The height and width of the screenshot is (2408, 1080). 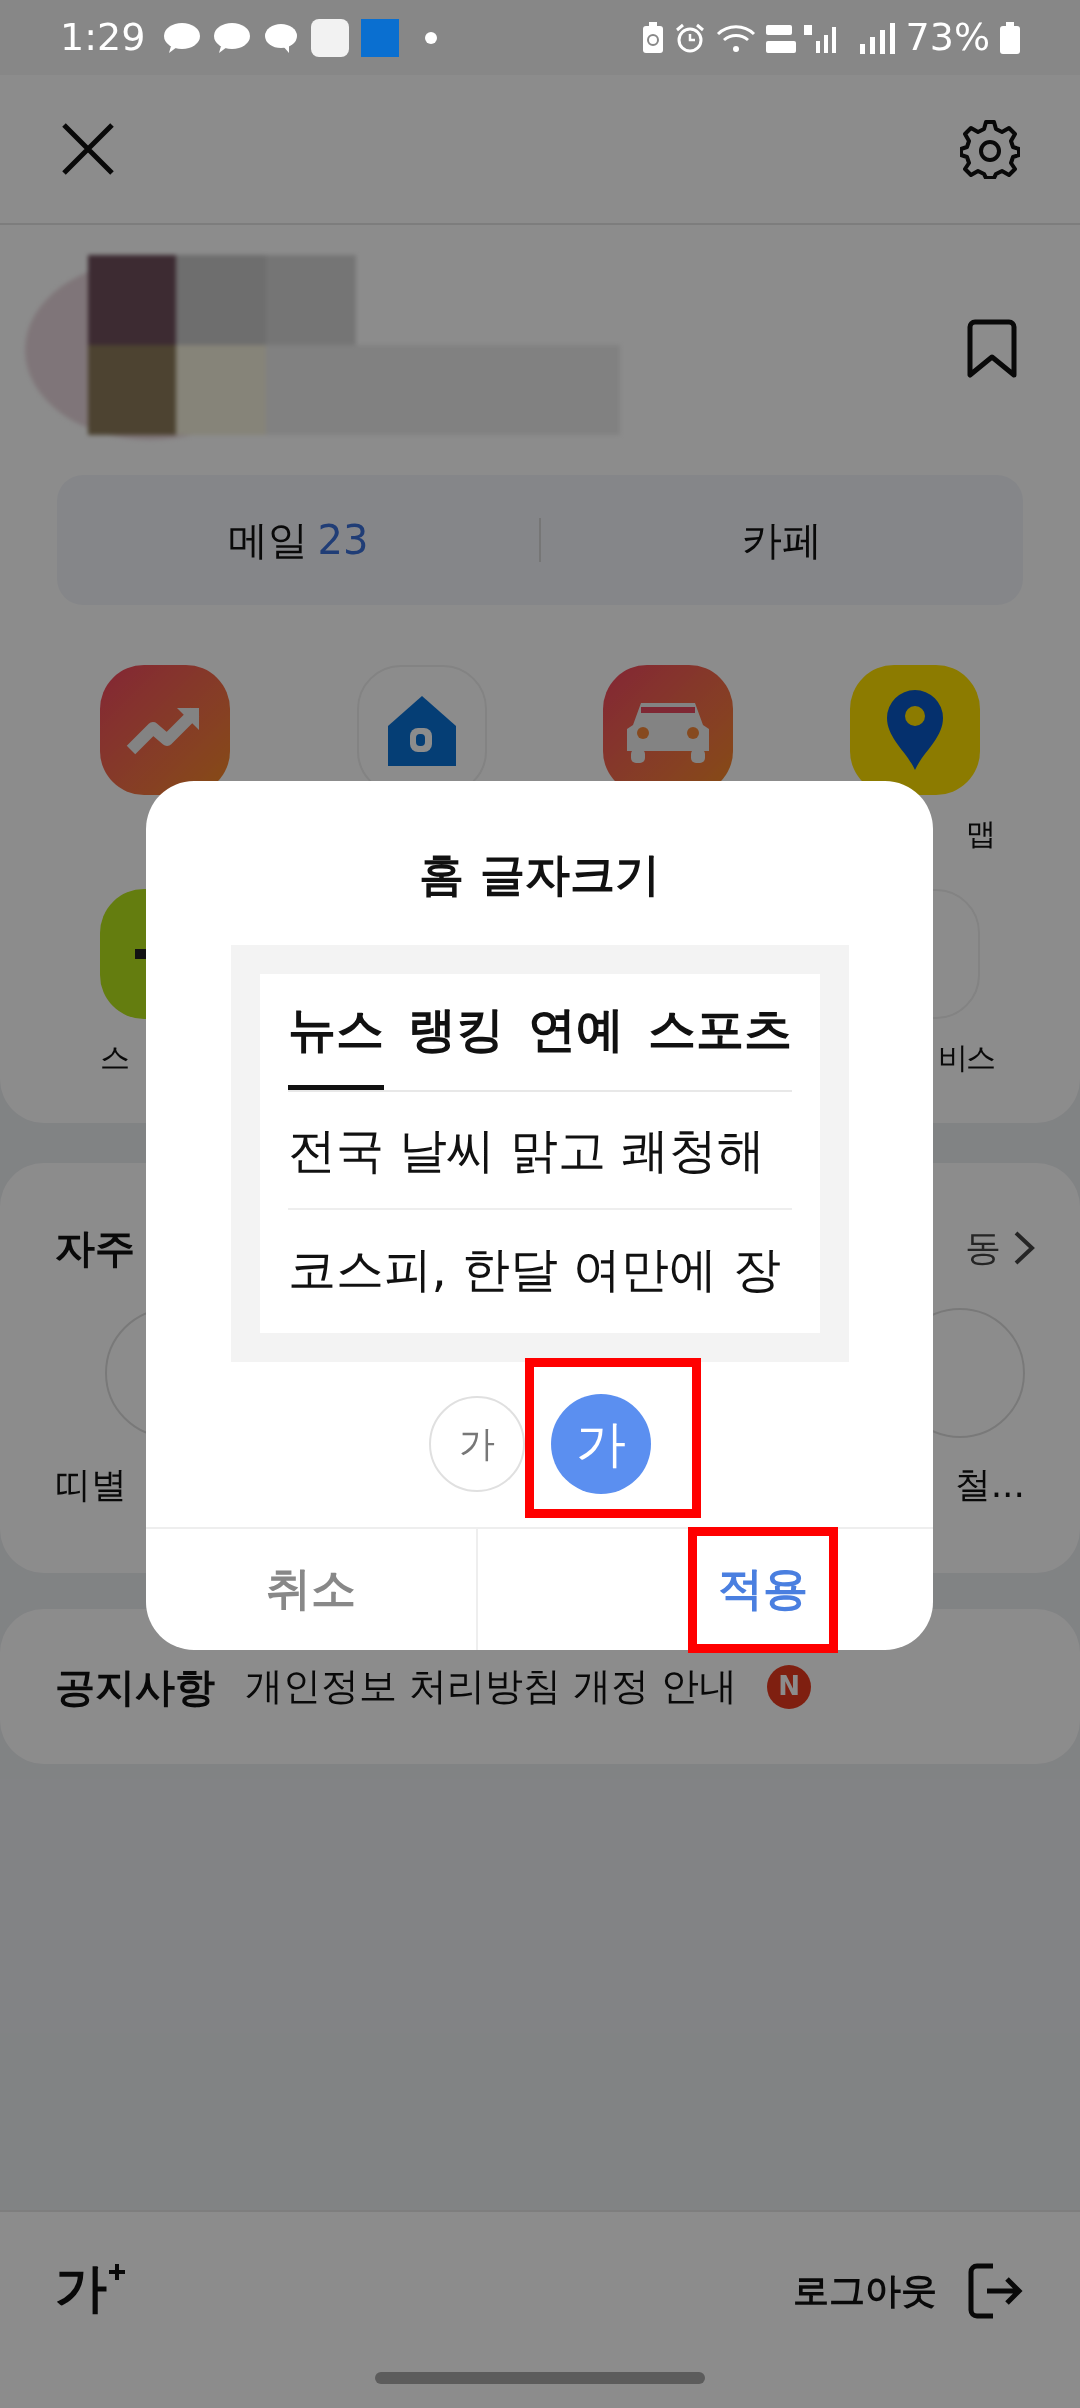 I want to click on preview-tab-label: 뉴스, so click(x=335, y=1031).